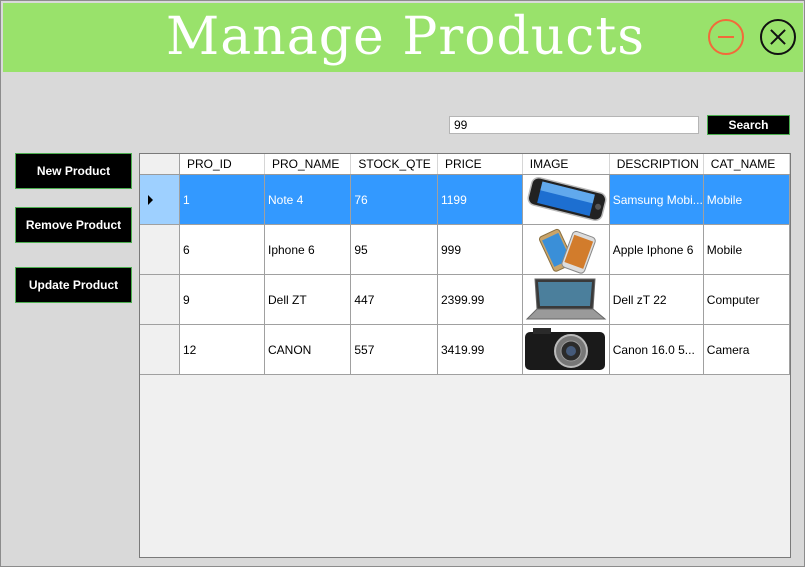 This screenshot has height=567, width=805. Describe the element at coordinates (574, 125) in the screenshot. I see `search-input` at that location.